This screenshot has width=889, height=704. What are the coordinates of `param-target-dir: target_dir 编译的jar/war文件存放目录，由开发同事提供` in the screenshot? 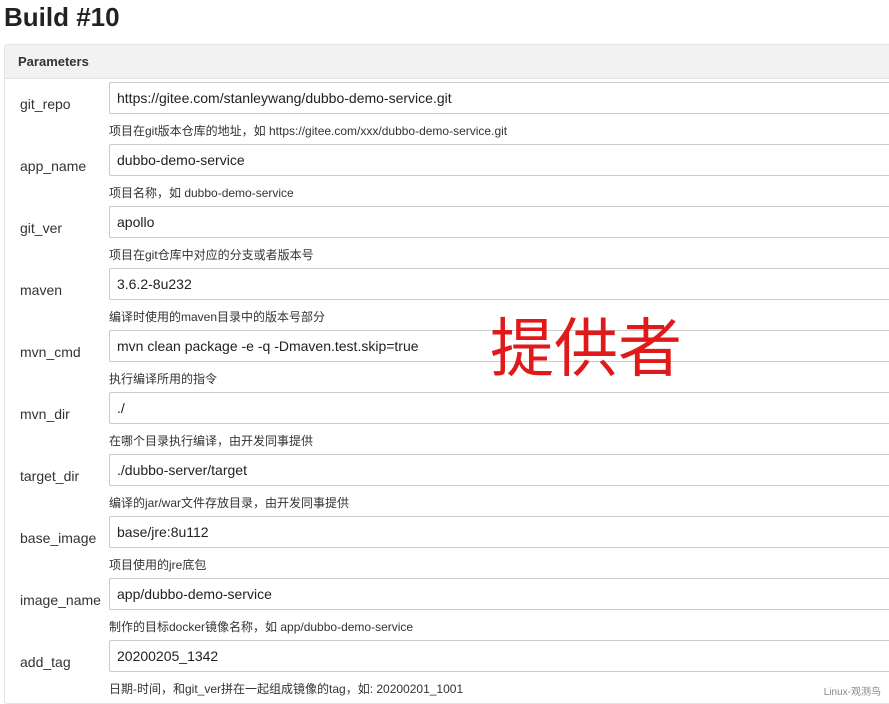 It's located at (447, 485).